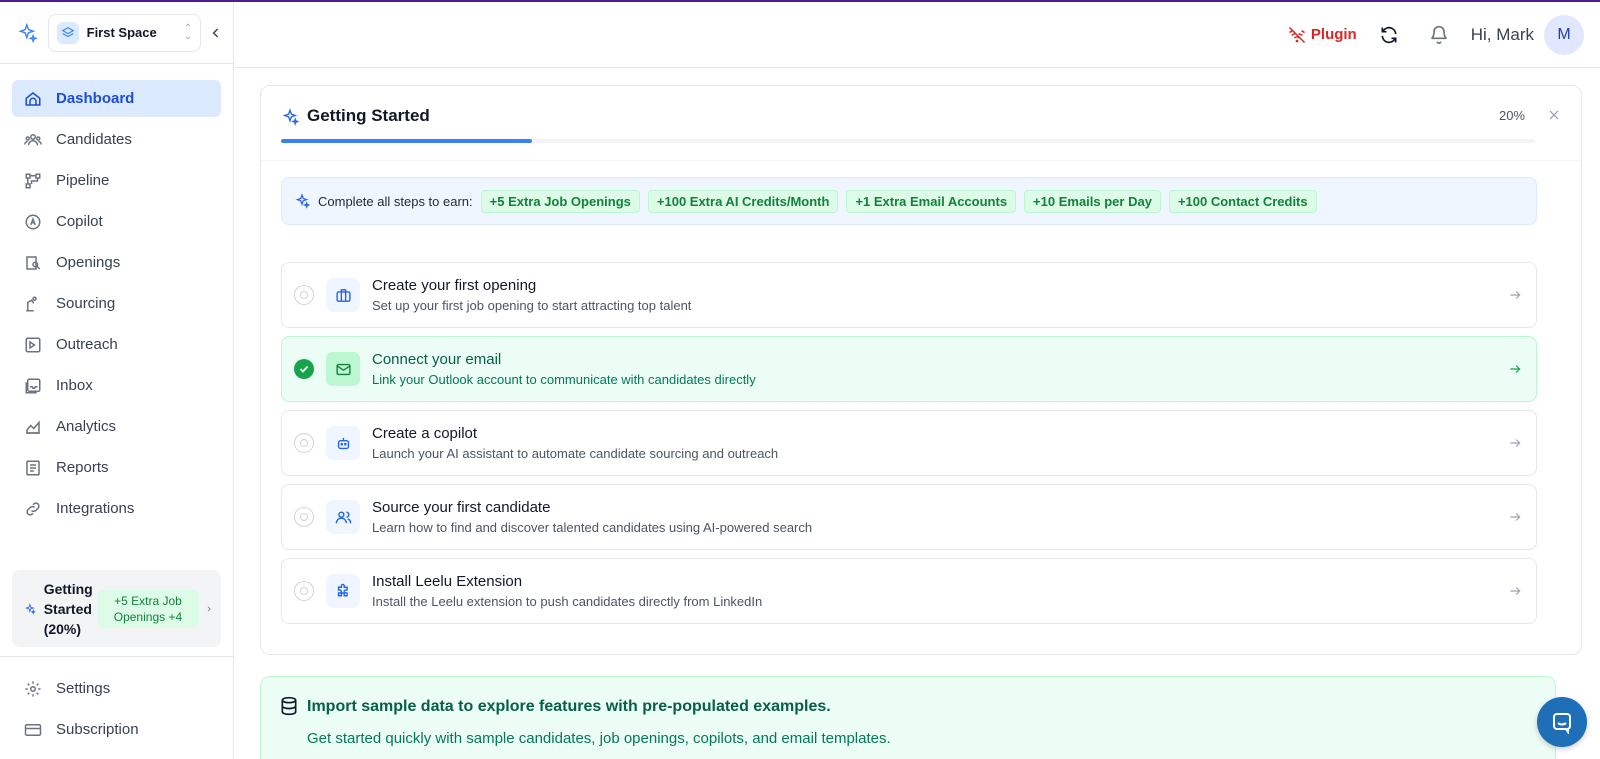 The image size is (1600, 759). I want to click on sidebar-item-label: Integrations, so click(95, 508).